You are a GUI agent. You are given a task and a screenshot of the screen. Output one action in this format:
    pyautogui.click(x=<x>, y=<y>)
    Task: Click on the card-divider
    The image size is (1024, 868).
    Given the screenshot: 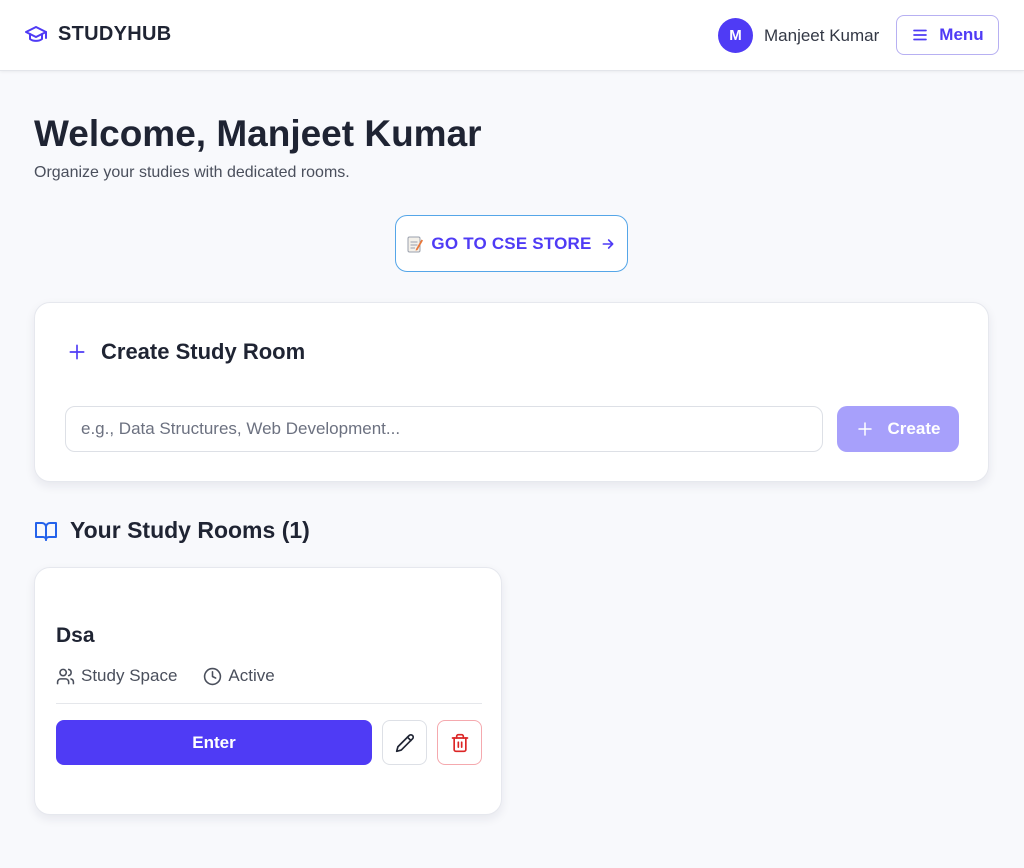 What is the action you would take?
    pyautogui.click(x=269, y=703)
    